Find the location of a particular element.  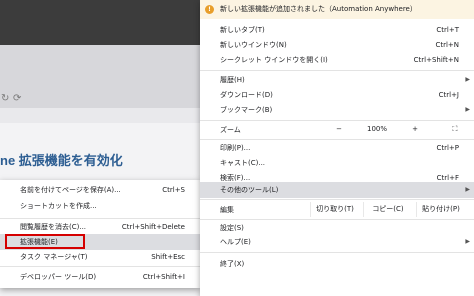

zoom-row: ズーム − 100% + ⛶ is located at coordinates (337, 130).